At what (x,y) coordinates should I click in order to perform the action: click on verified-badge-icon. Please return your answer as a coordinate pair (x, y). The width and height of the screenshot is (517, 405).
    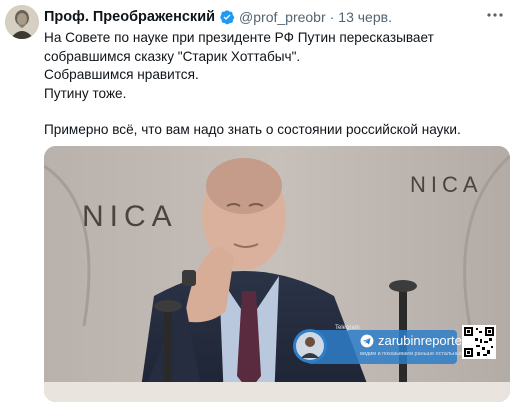
    Looking at the image, I should click on (227, 17).